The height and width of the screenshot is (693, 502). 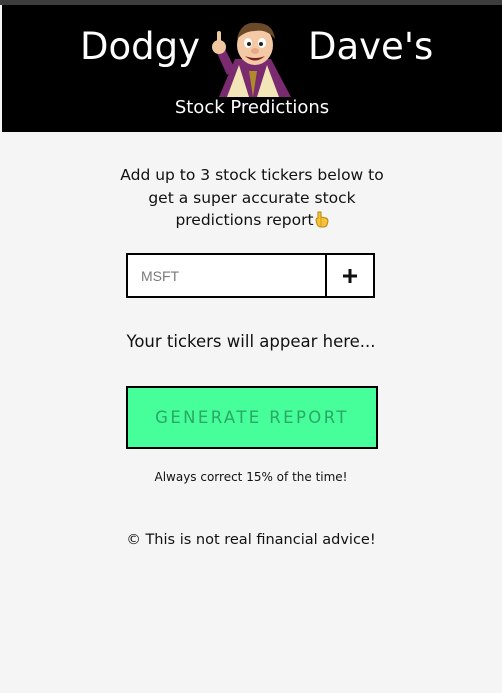 I want to click on add-ticker-button, so click(x=349, y=275).